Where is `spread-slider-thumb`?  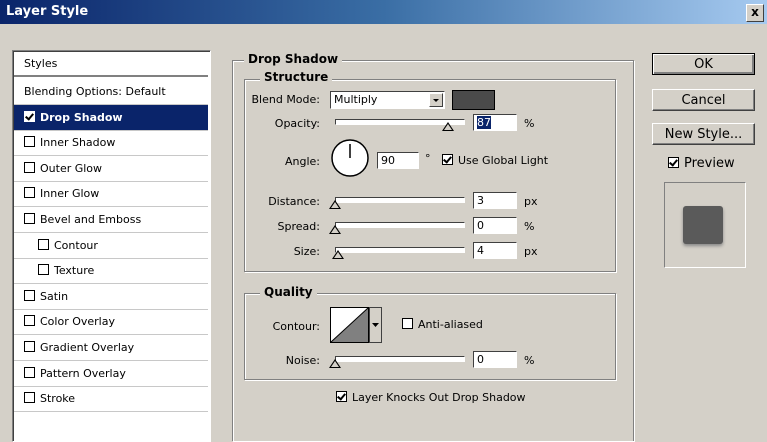
spread-slider-thumb is located at coordinates (335, 229).